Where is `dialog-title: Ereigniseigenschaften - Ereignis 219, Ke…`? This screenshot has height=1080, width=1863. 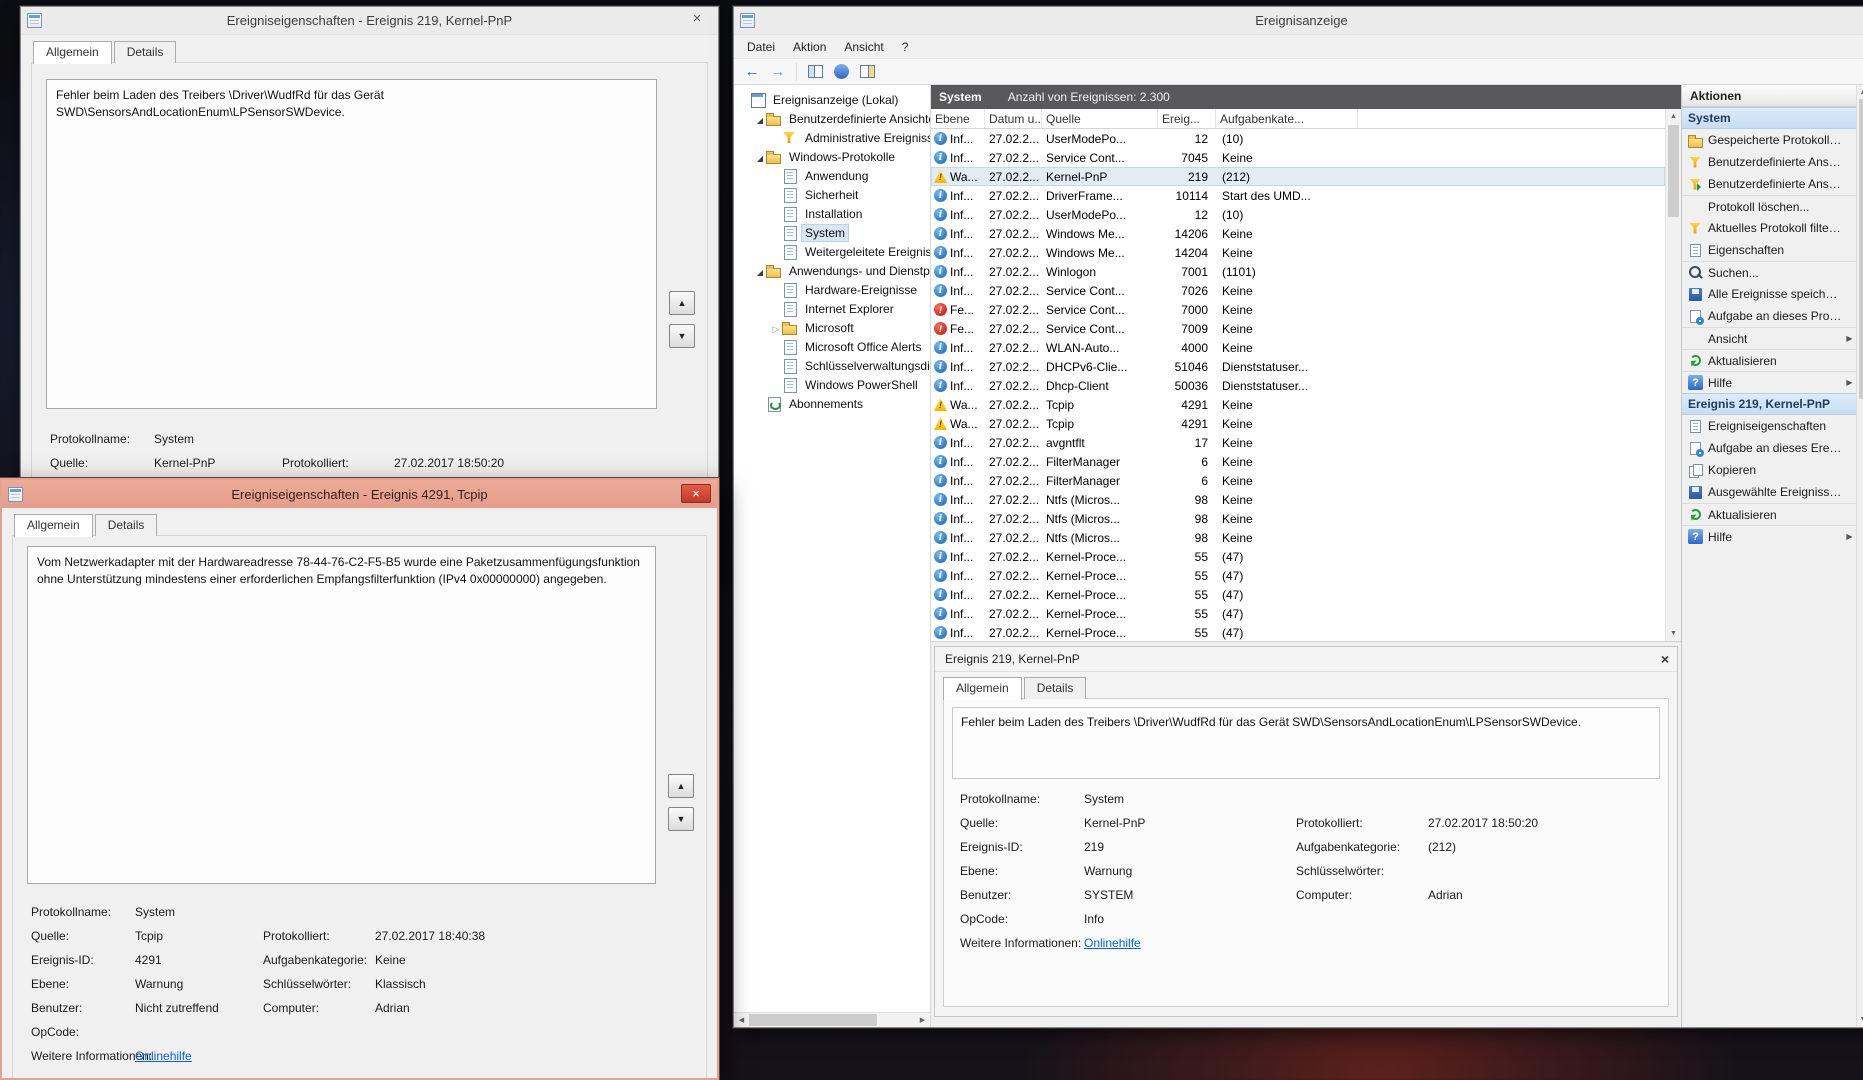
dialog-title: Ereigniseigenschaften - Ereignis 219, Ke… is located at coordinates (369, 20).